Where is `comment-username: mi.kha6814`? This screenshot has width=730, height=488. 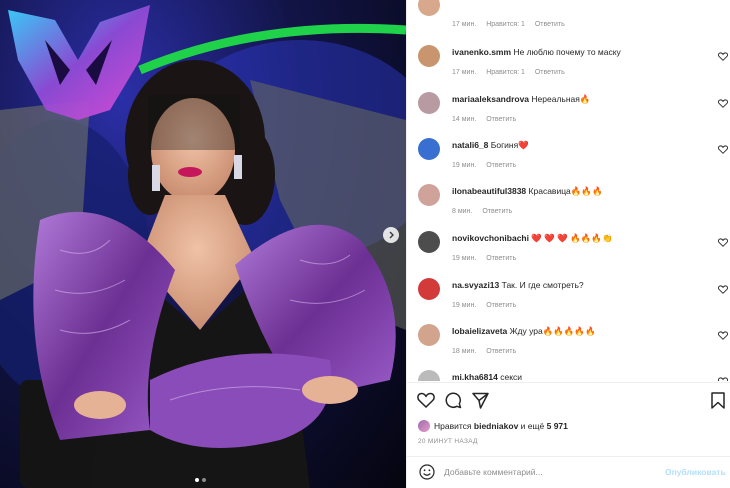 comment-username: mi.kha6814 is located at coordinates (475, 376).